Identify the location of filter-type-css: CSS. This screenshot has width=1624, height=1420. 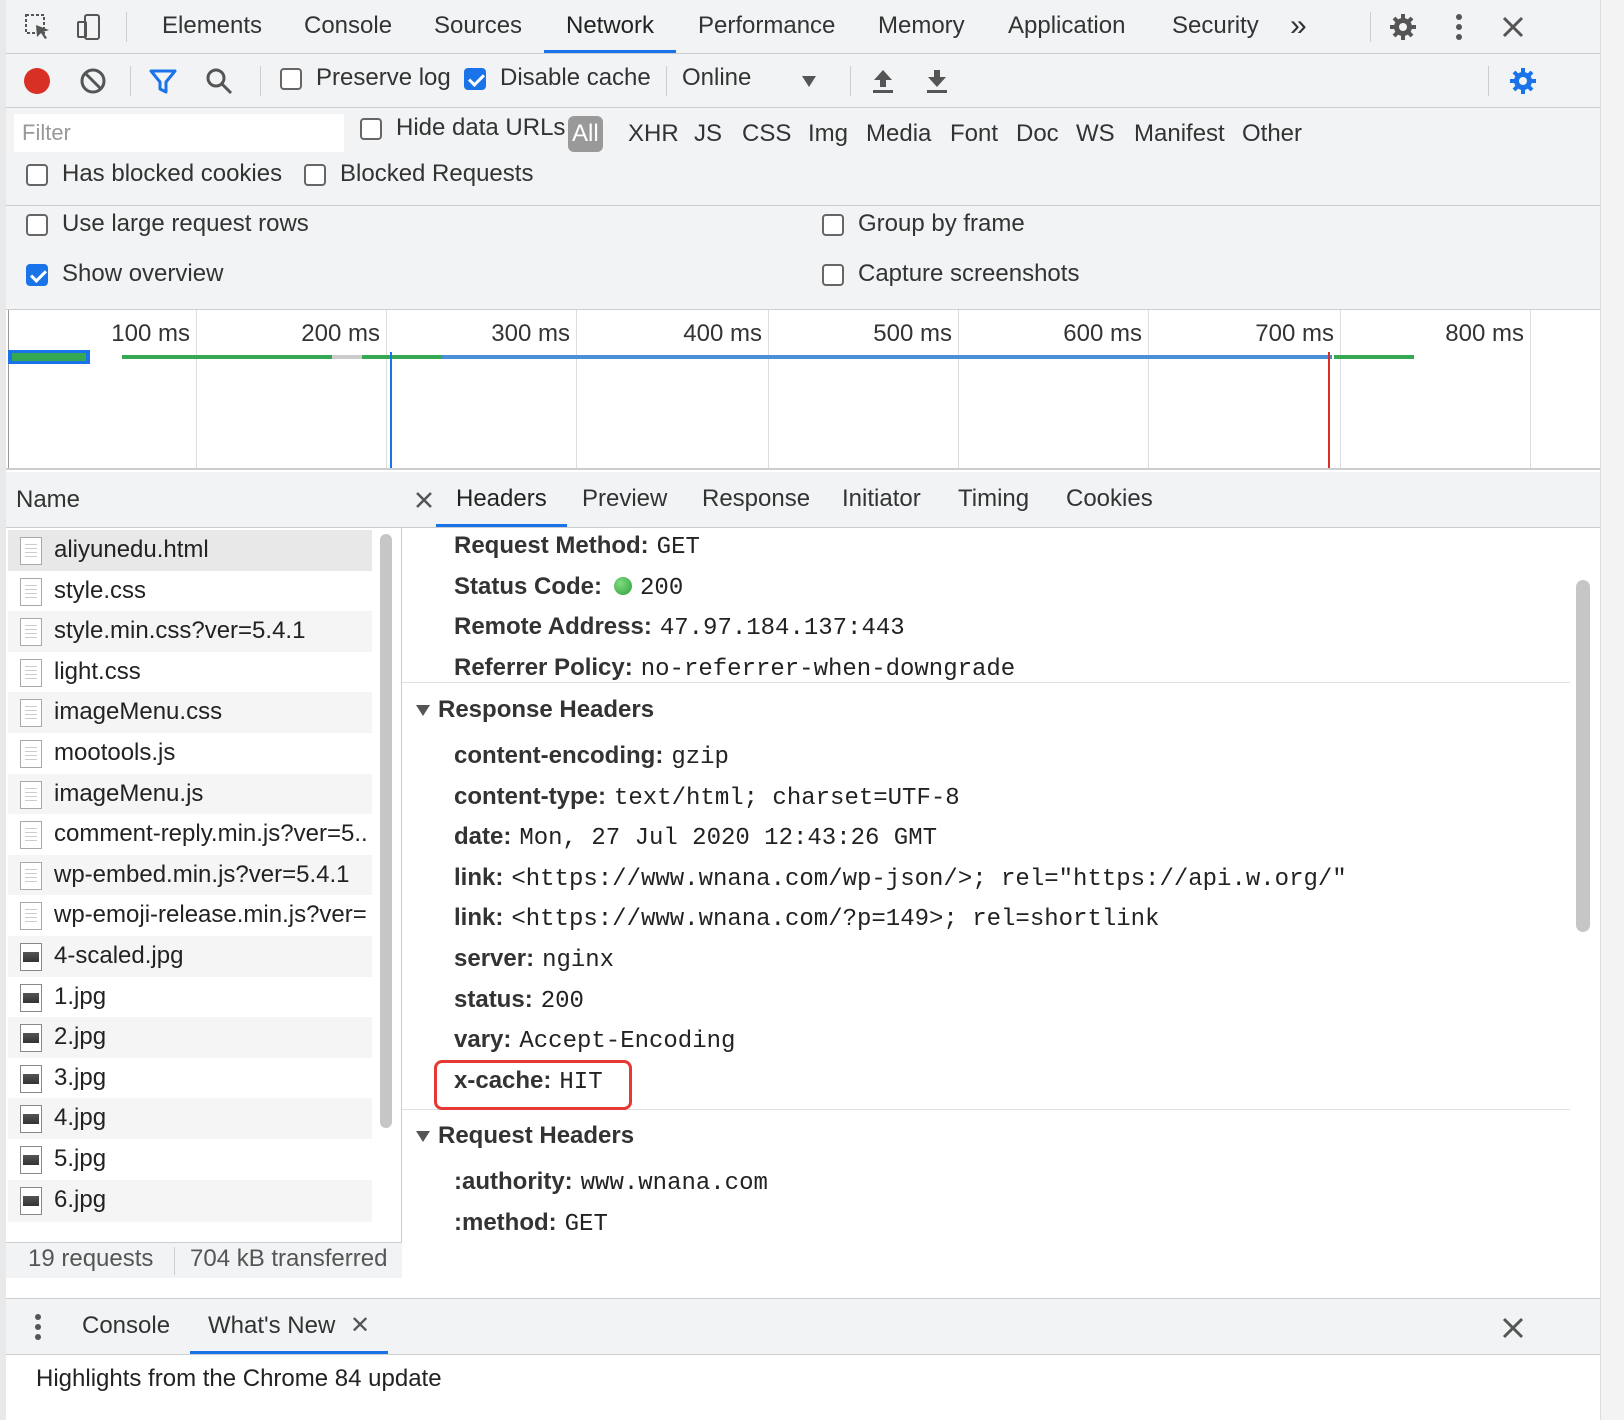
(766, 134).